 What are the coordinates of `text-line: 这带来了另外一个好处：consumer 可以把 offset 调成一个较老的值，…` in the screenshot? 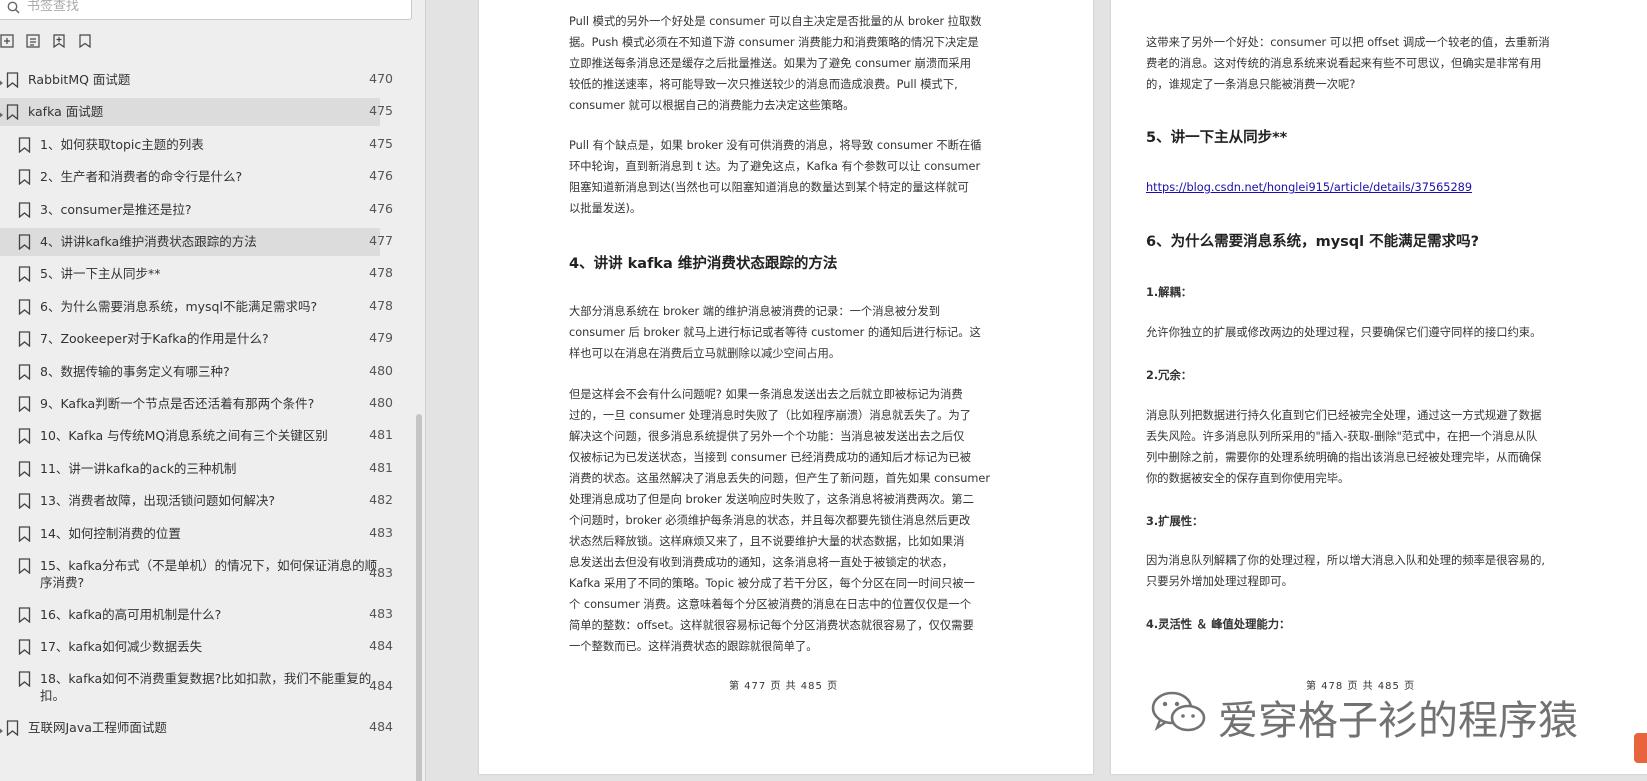 It's located at (1348, 42).